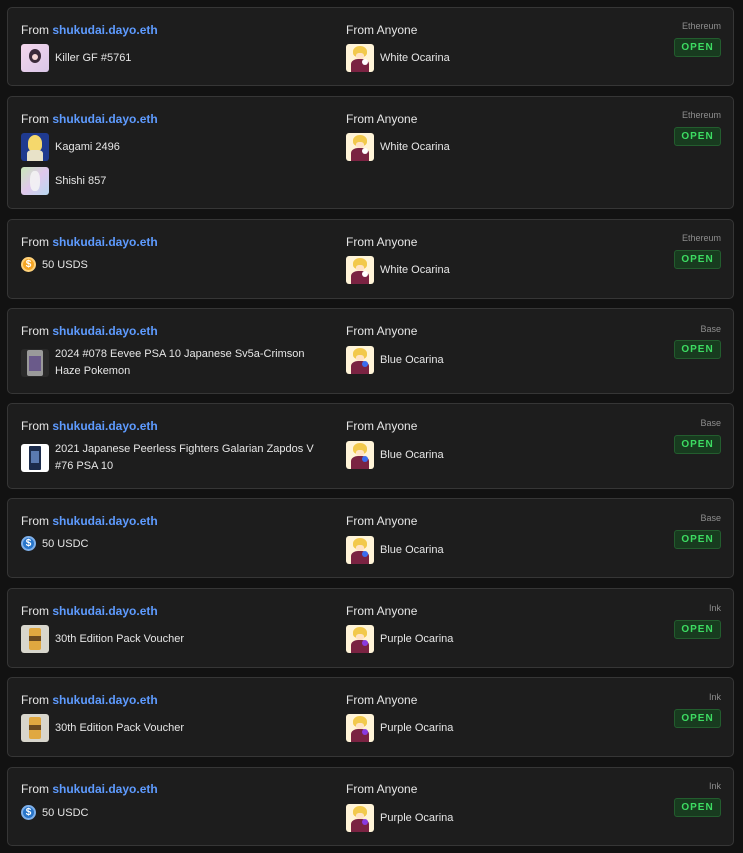 The width and height of the screenshot is (743, 853). What do you see at coordinates (714, 786) in the screenshot?
I see `chain-label: Ink` at bounding box center [714, 786].